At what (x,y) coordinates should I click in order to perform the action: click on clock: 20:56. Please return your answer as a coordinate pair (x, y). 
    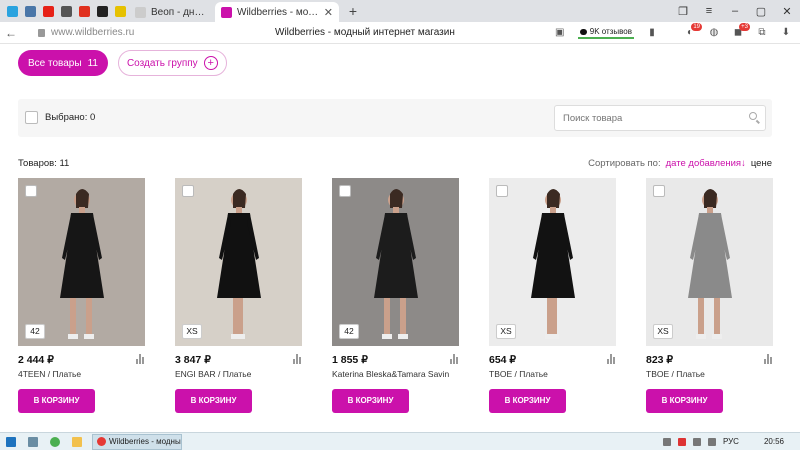
    Looking at the image, I should click on (774, 441).